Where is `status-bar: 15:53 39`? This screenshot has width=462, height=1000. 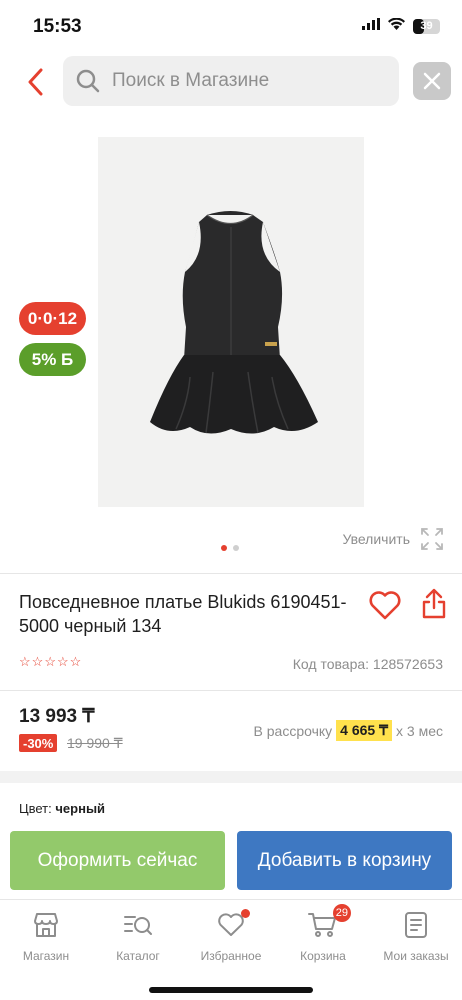 status-bar: 15:53 39 is located at coordinates (231, 25).